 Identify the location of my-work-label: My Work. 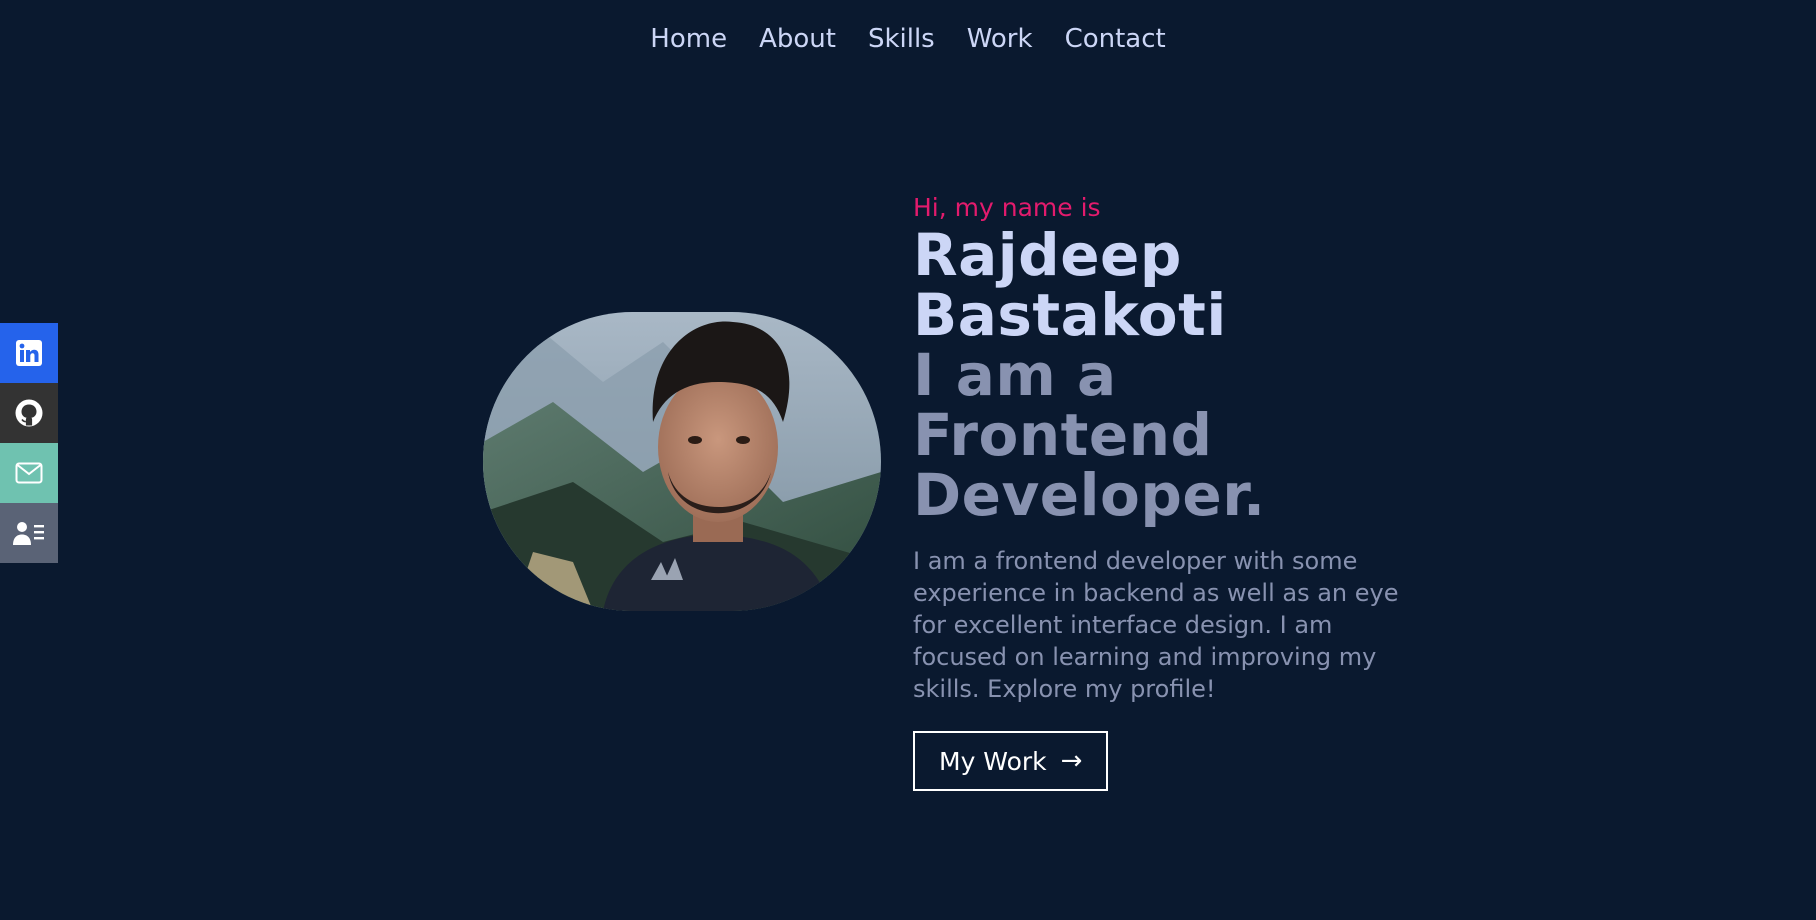
(993, 761).